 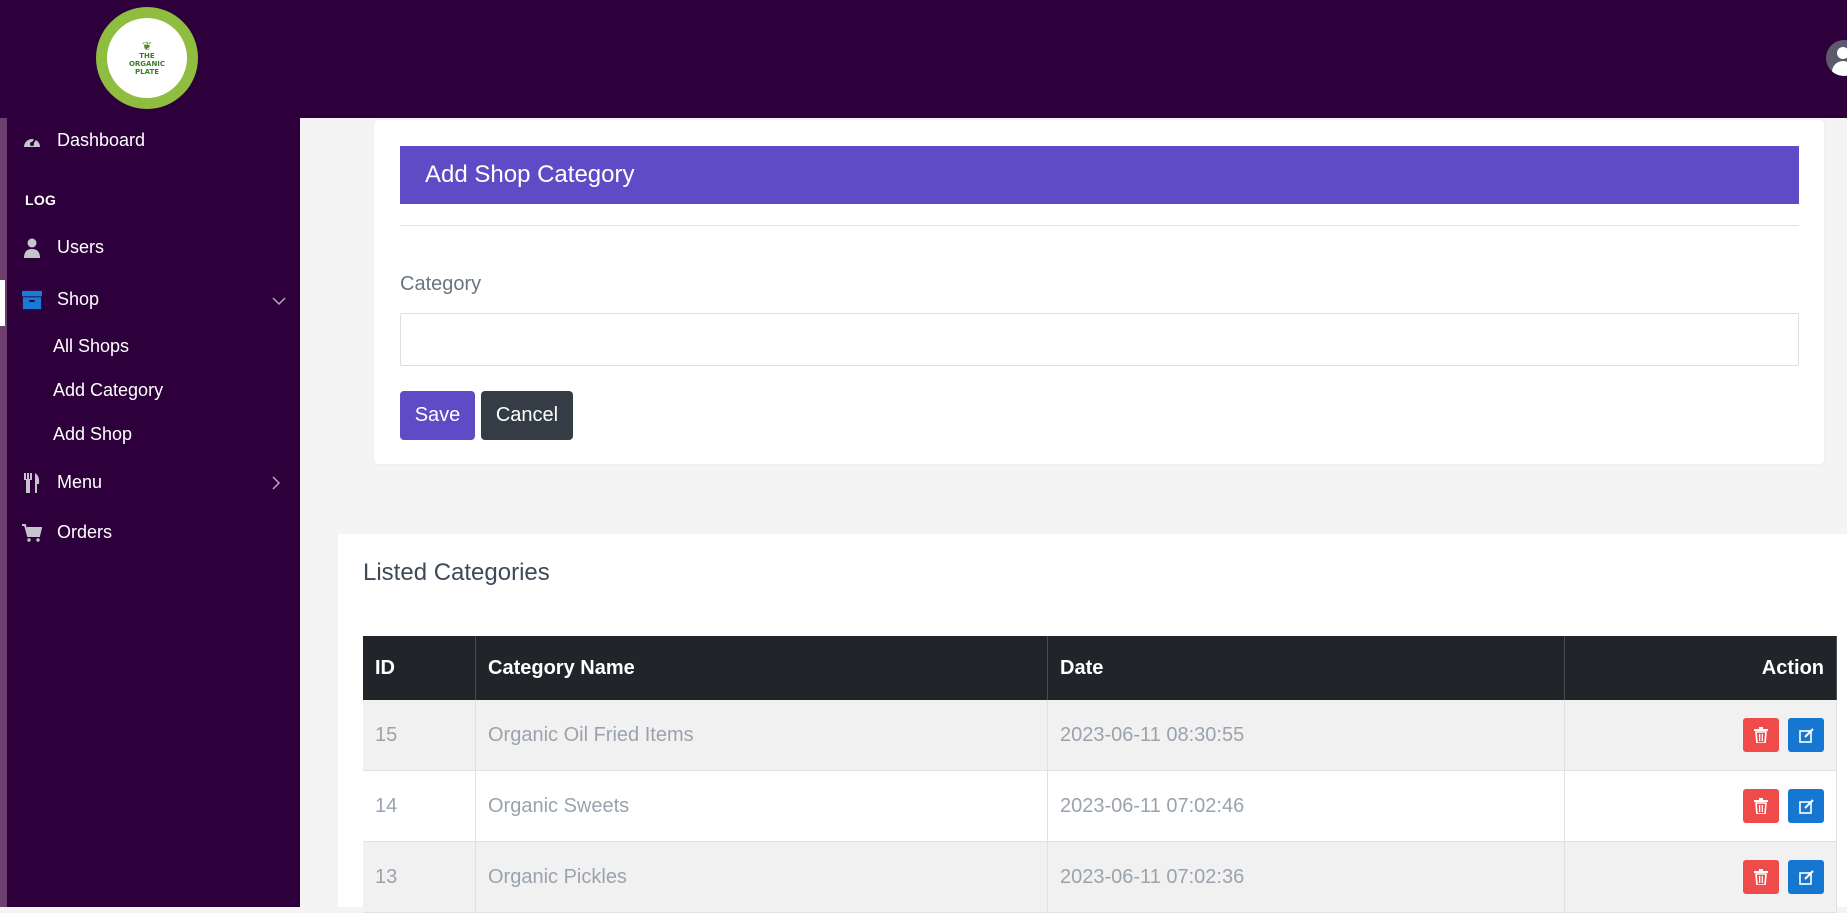 I want to click on chevron-down-icon, so click(x=279, y=301).